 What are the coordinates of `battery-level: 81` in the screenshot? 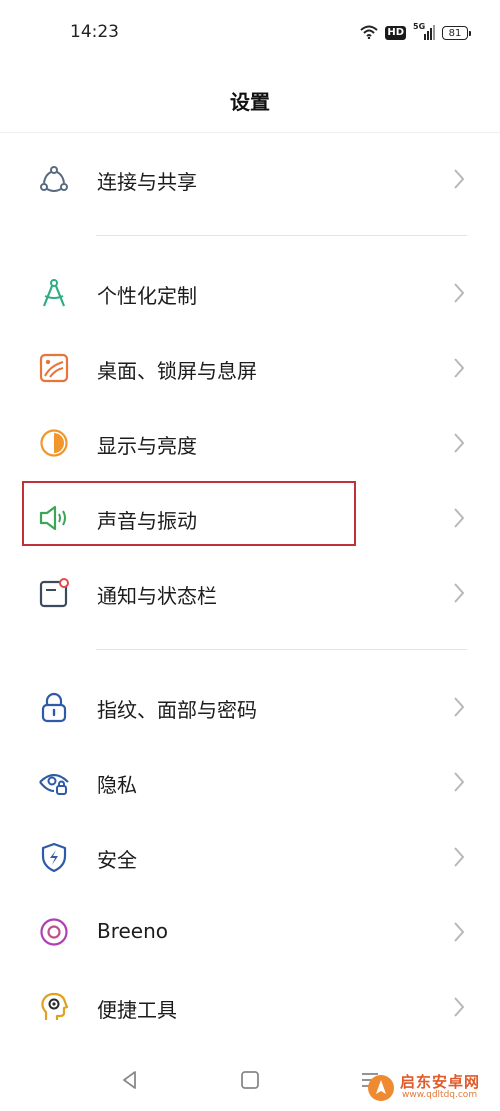 It's located at (455, 33).